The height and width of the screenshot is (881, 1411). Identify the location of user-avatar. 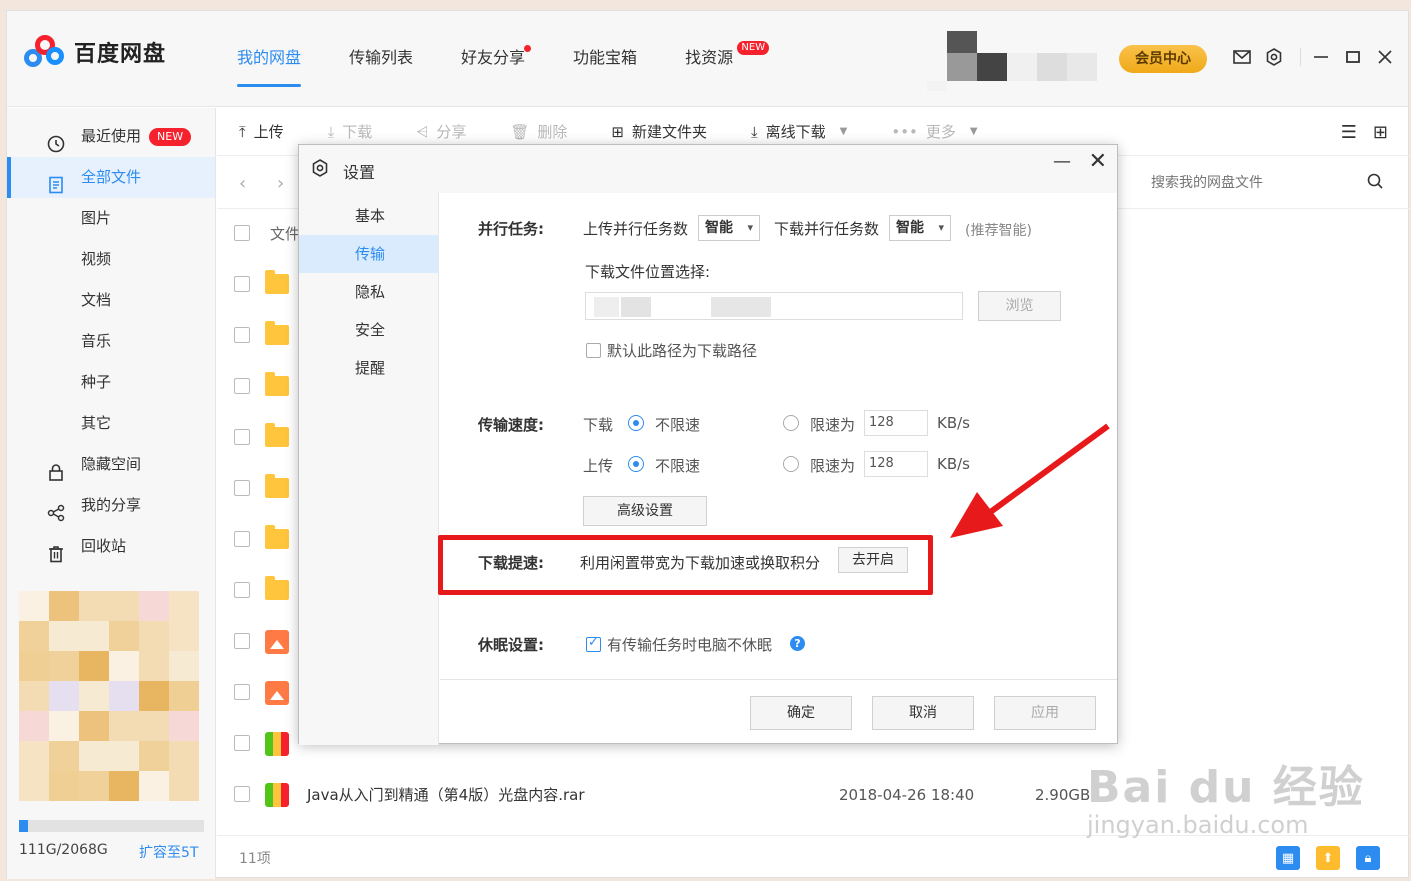
(1012, 61).